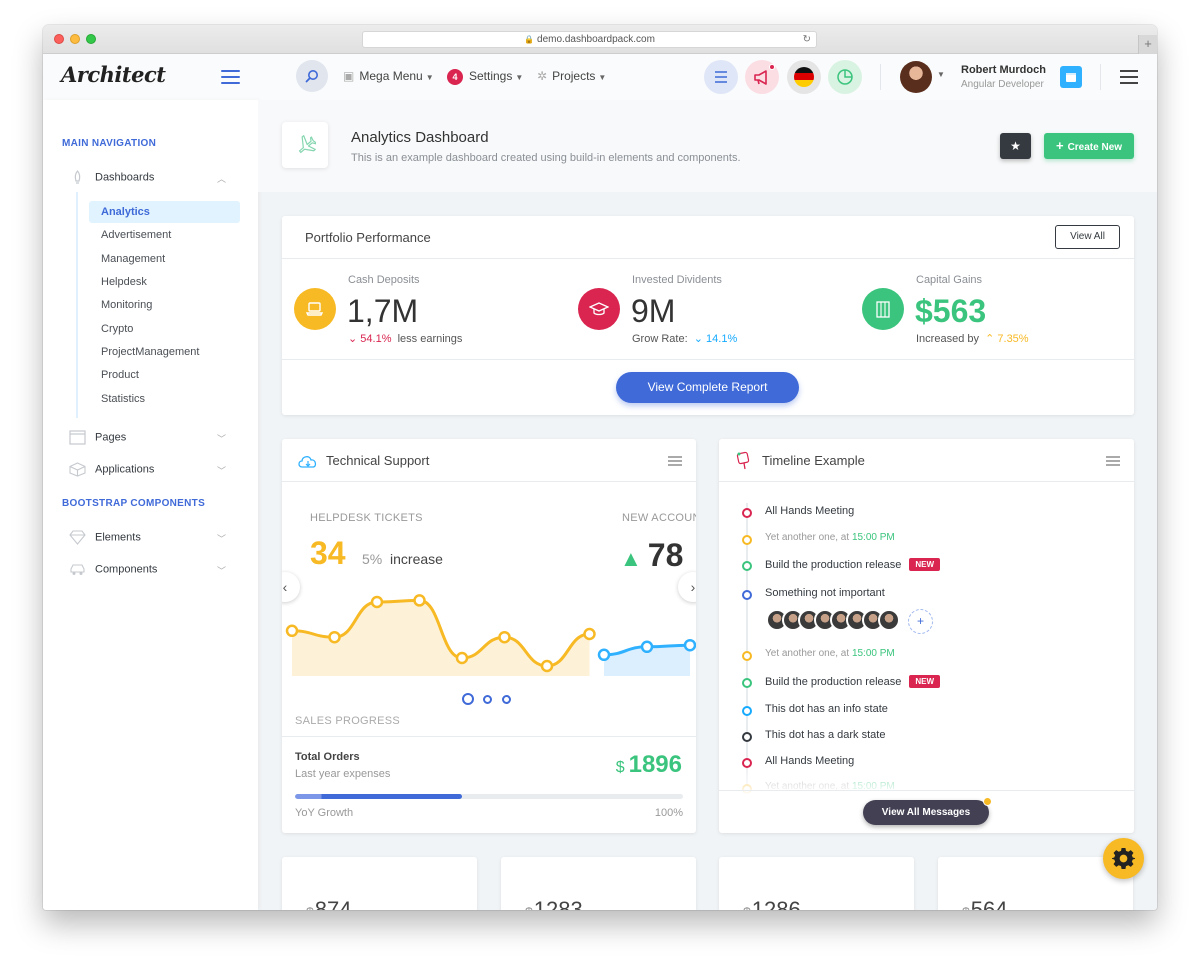 Image resolution: width=1200 pixels, height=972 pixels. I want to click on language-button, so click(804, 77).